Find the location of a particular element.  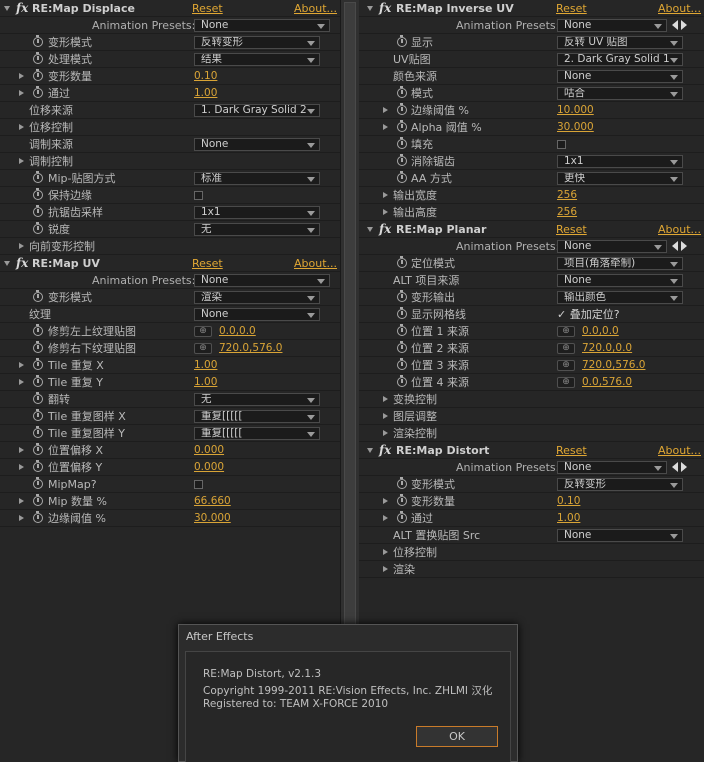

property-dropdown: 更快 is located at coordinates (620, 178).